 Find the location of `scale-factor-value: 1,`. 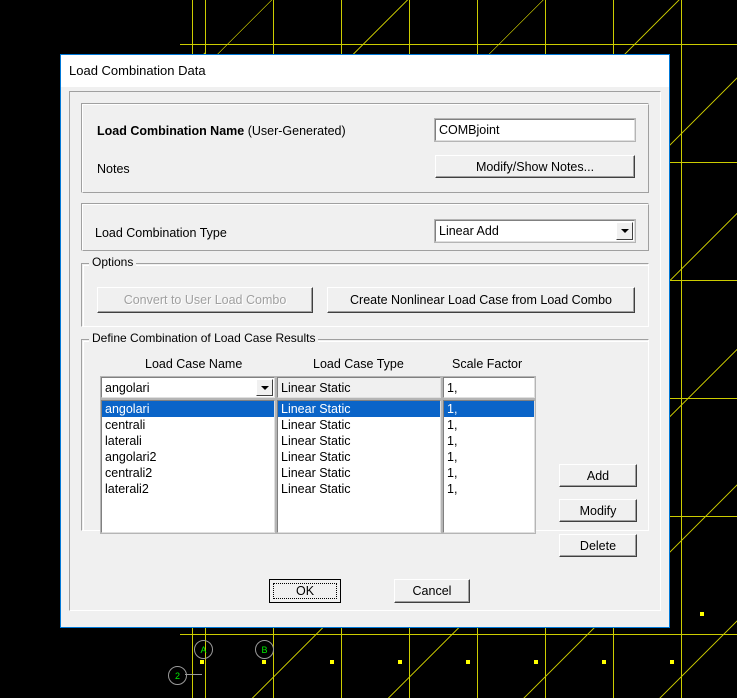

scale-factor-value: 1, is located at coordinates (452, 387).